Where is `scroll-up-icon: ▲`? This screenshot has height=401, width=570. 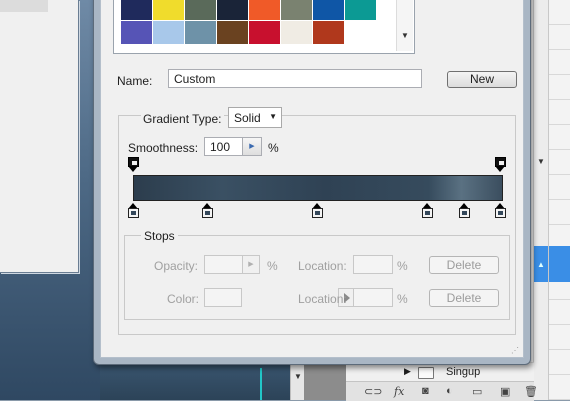 scroll-up-icon: ▲ is located at coordinates (541, 264).